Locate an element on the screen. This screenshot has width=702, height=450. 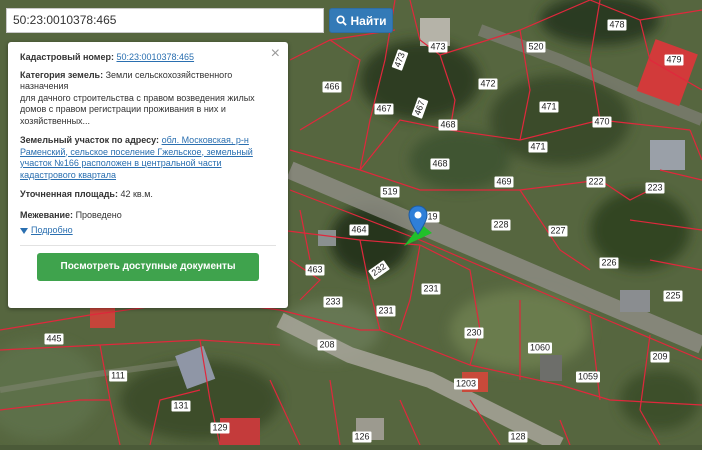
area-value: 42 кв.м. is located at coordinates (136, 194).